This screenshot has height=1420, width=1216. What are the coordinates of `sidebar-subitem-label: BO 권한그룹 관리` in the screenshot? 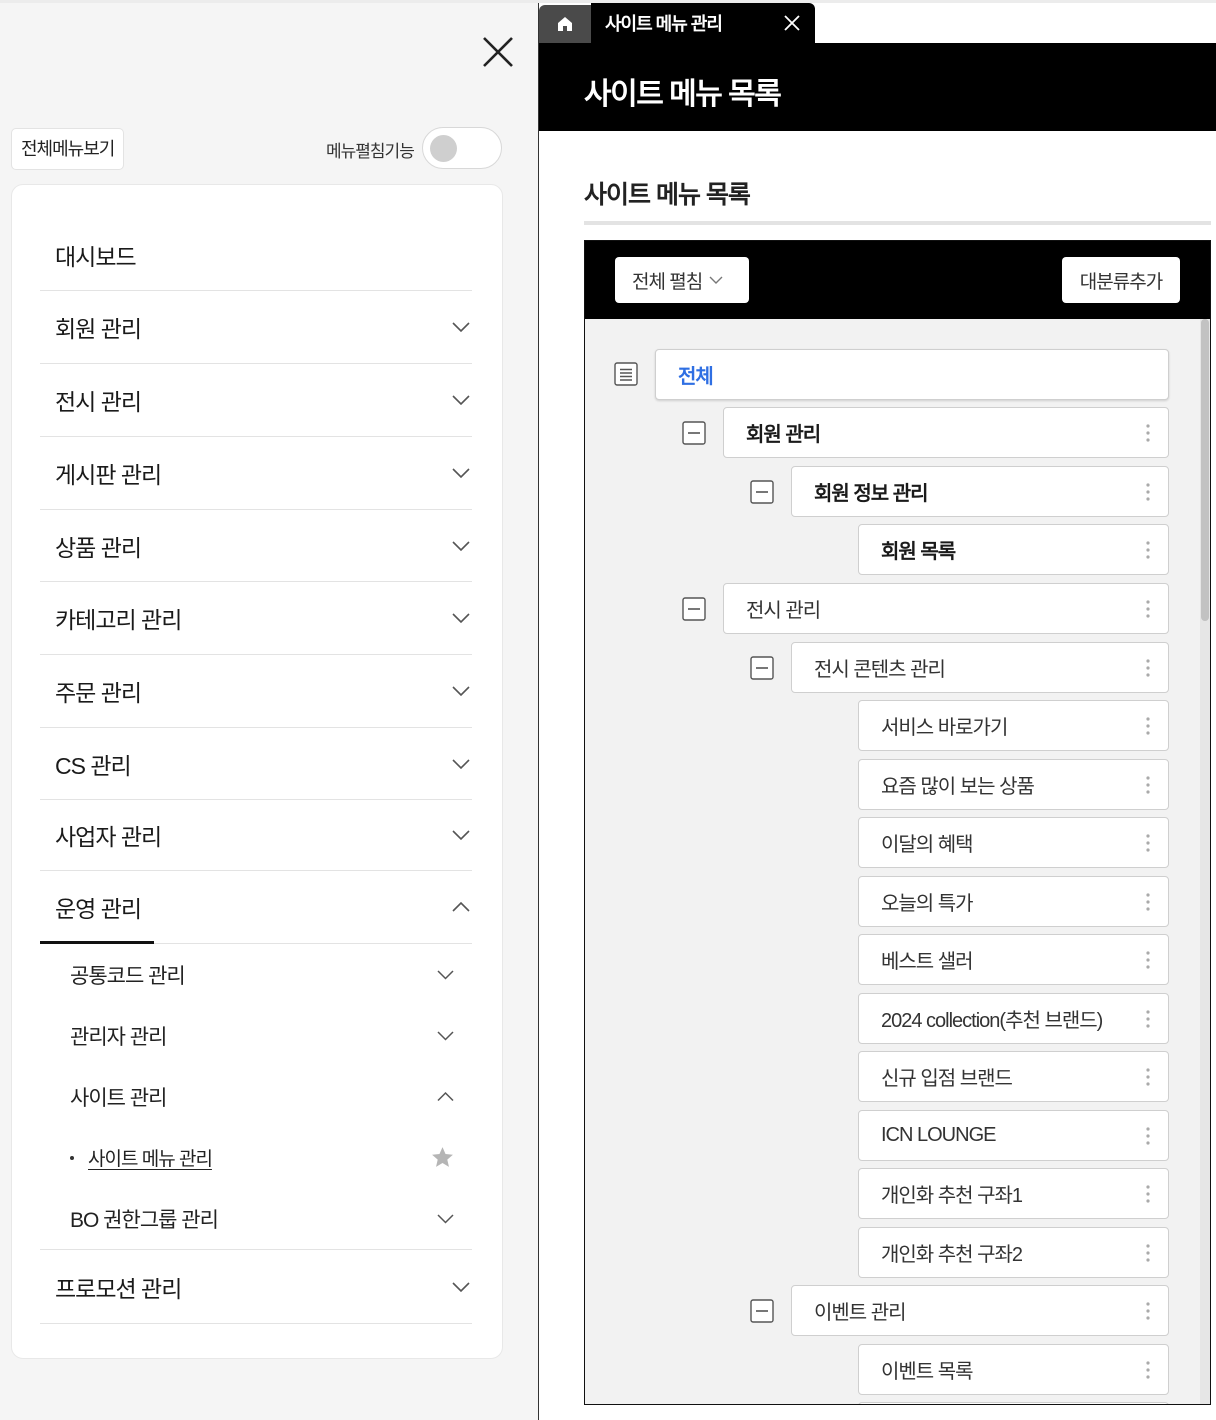 It's located at (144, 1220).